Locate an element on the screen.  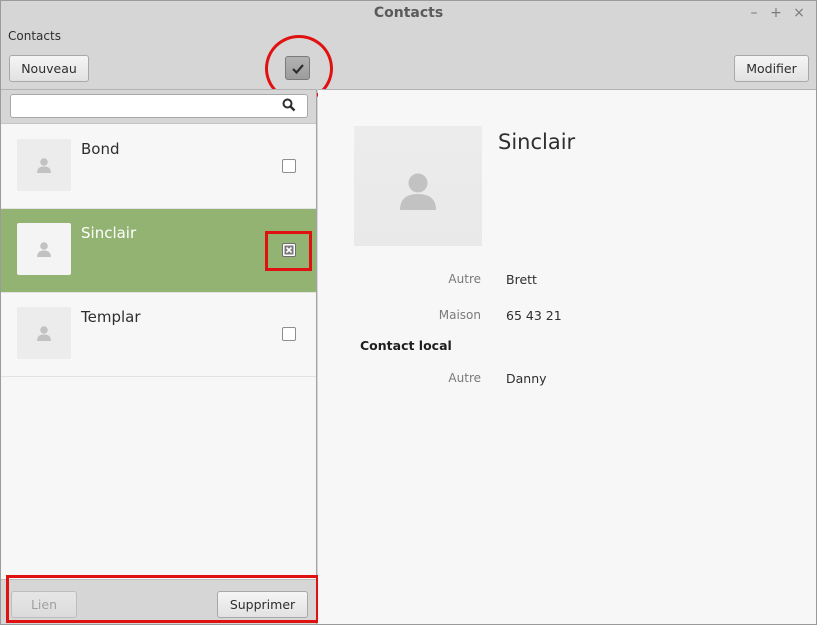
app-menu: Contacts is located at coordinates (34, 36).